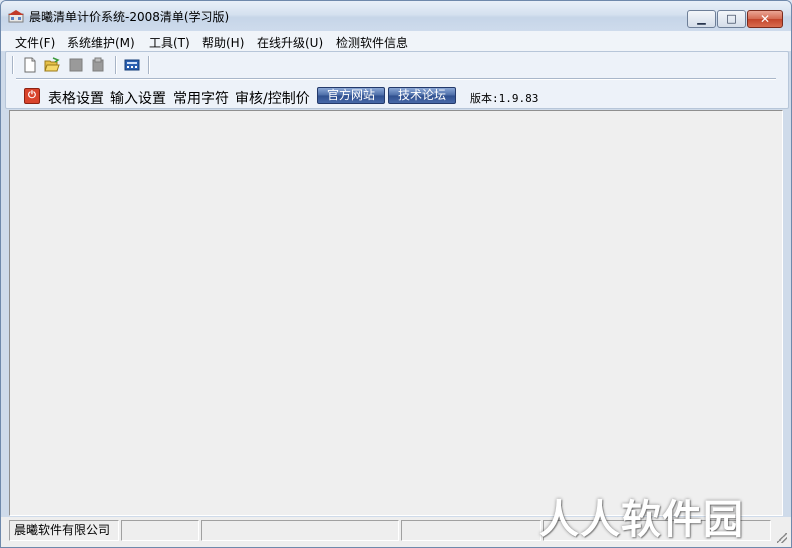  Describe the element at coordinates (76, 65) in the screenshot. I see `save-icon` at that location.